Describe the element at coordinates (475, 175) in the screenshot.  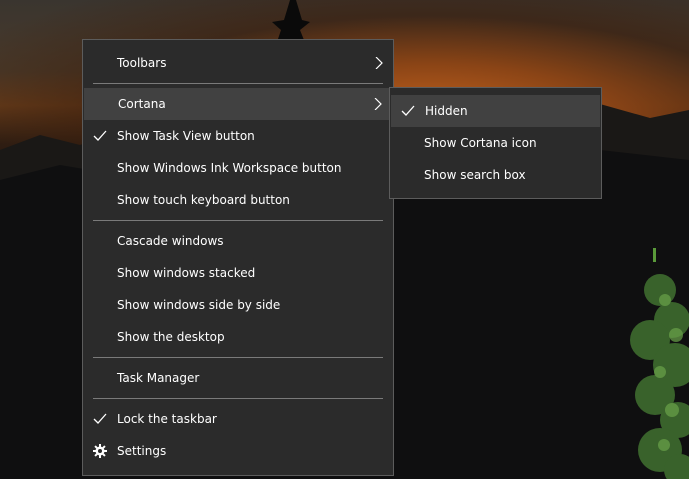
I see `submenu-item-label: Show search box` at that location.